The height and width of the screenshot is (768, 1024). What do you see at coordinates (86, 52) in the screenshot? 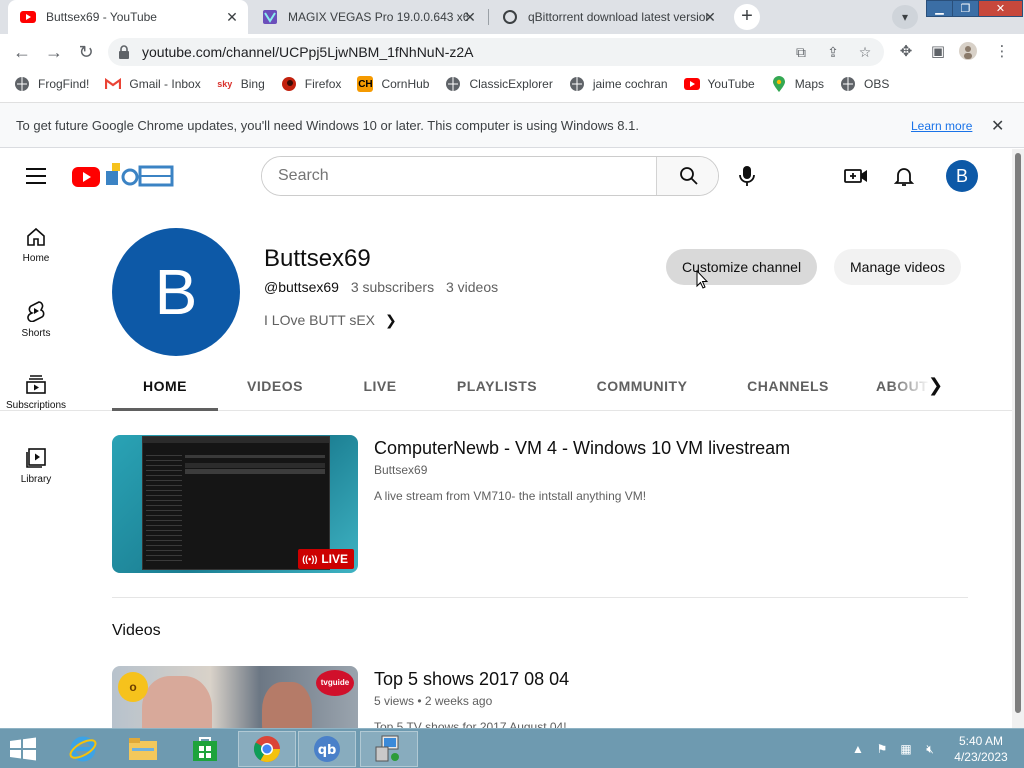
I see `reload-icon: ↻` at bounding box center [86, 52].